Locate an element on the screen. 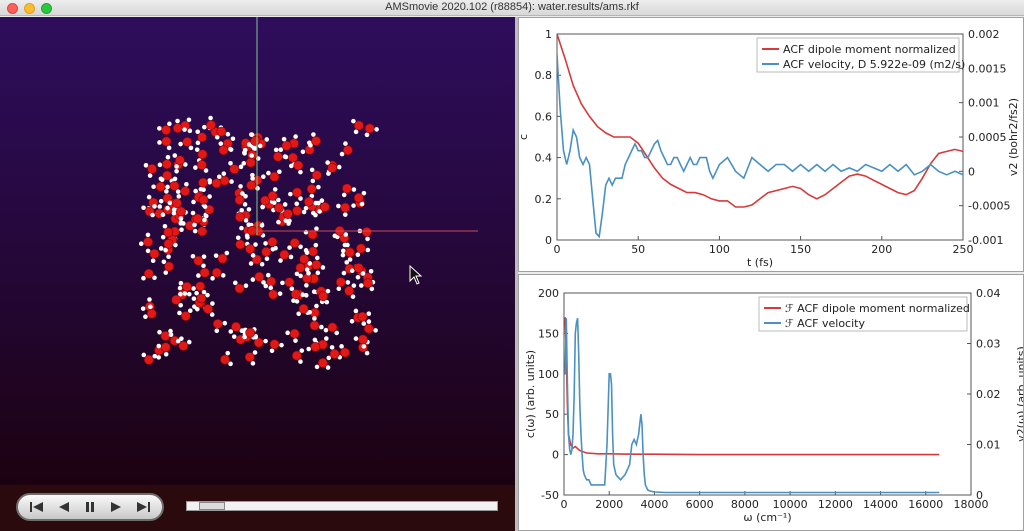  skip-forward-icon is located at coordinates (143, 507).